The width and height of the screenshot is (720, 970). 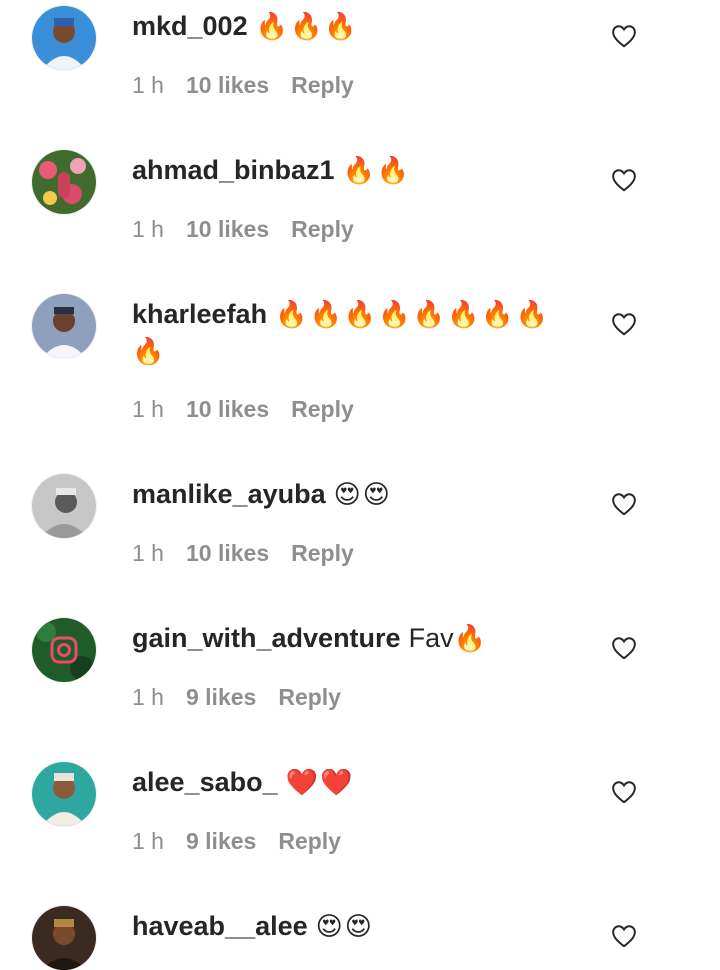 I want to click on username: mkd_002, so click(x=190, y=26).